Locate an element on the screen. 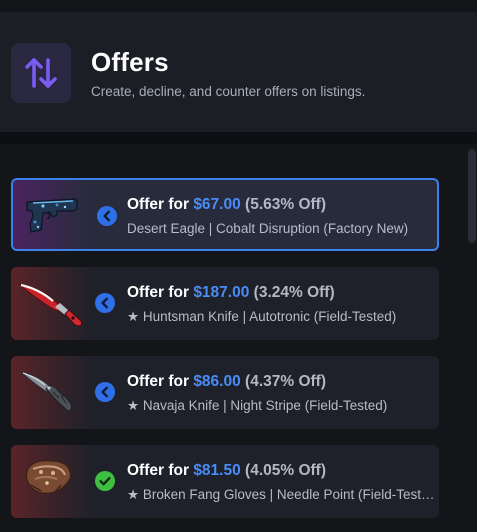 Image resolution: width=477 pixels, height=532 pixels. scrollbar-thumb is located at coordinates (472, 196).